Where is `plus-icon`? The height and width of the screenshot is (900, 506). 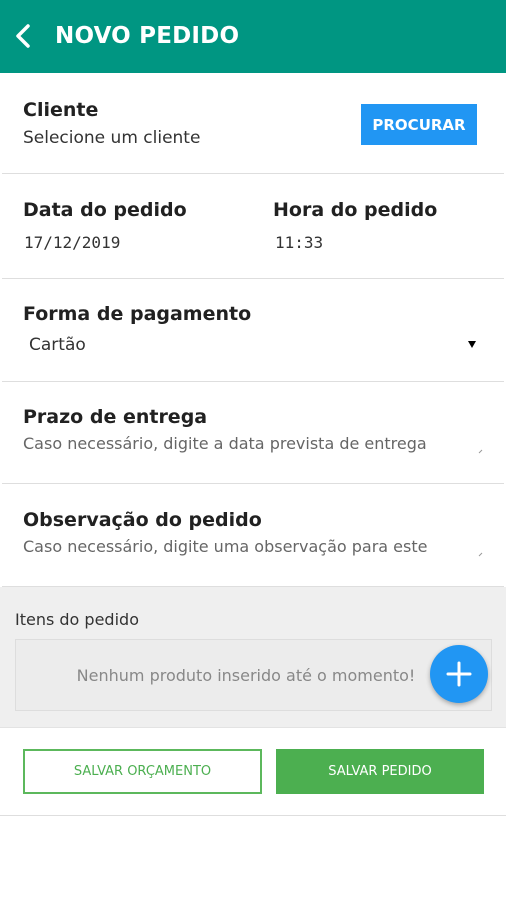 plus-icon is located at coordinates (459, 674).